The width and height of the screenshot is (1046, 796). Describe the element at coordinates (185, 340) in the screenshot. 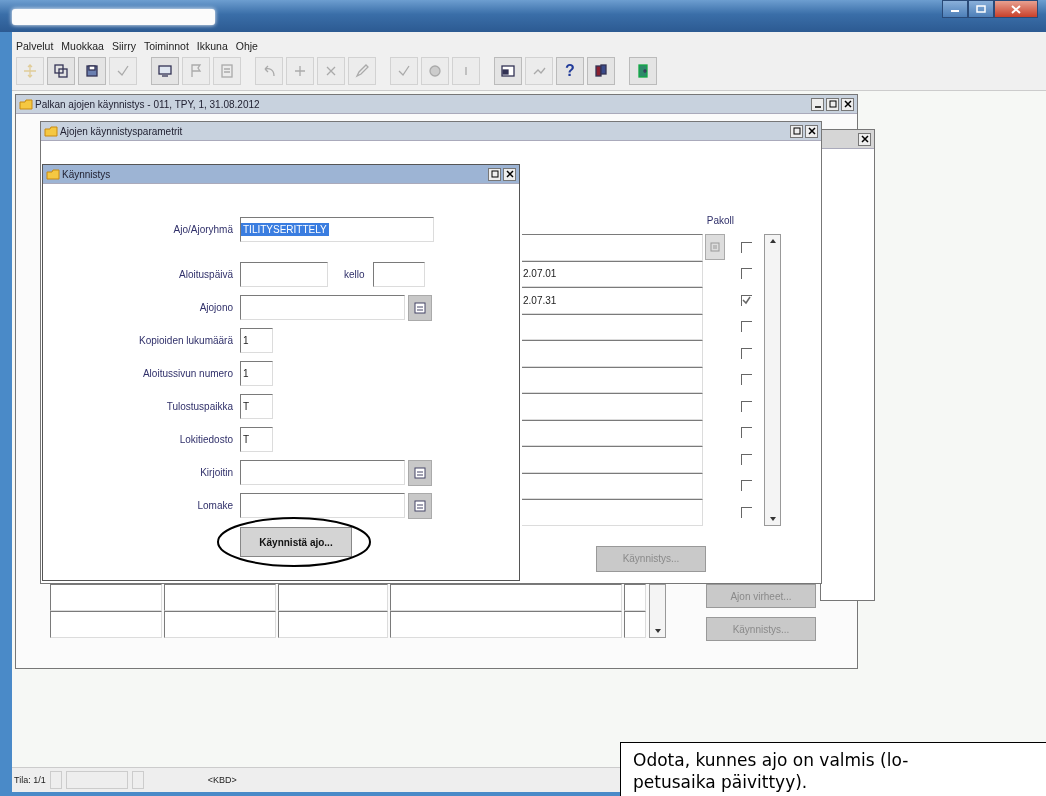

I see `field-label: Kopioiden lukumäärä` at that location.